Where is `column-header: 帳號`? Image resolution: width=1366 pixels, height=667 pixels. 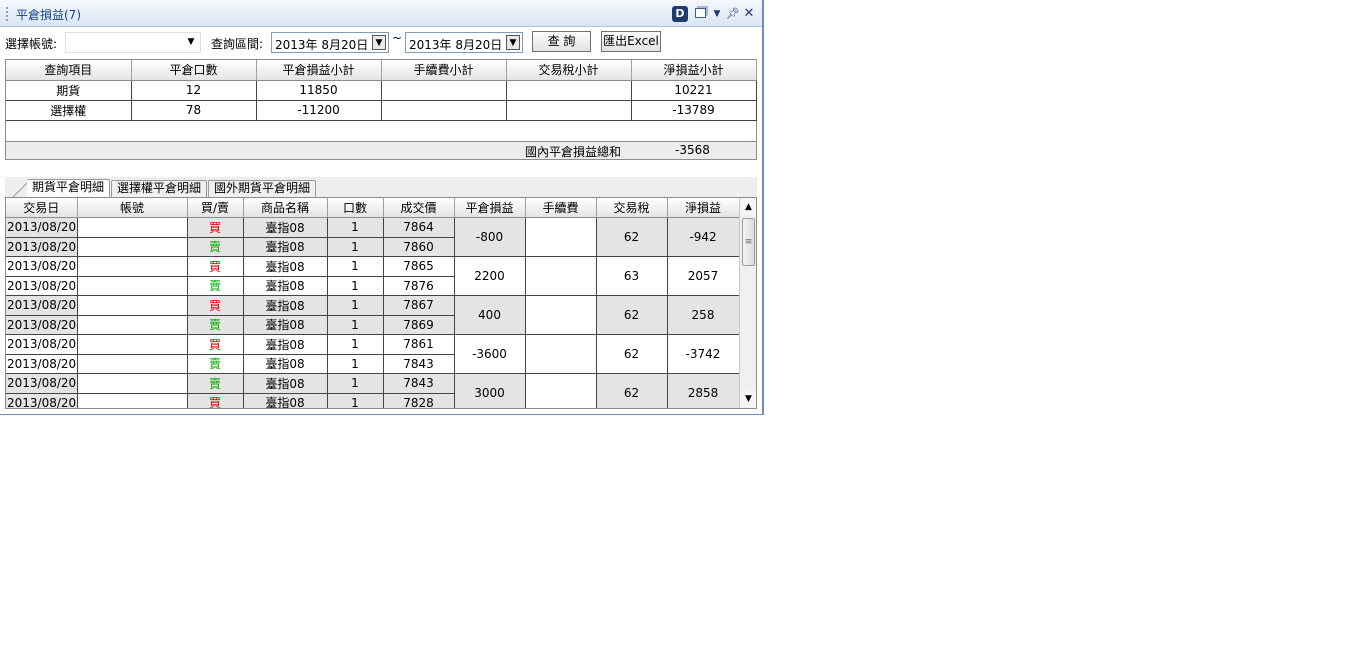
column-header: 帳號 is located at coordinates (132, 208).